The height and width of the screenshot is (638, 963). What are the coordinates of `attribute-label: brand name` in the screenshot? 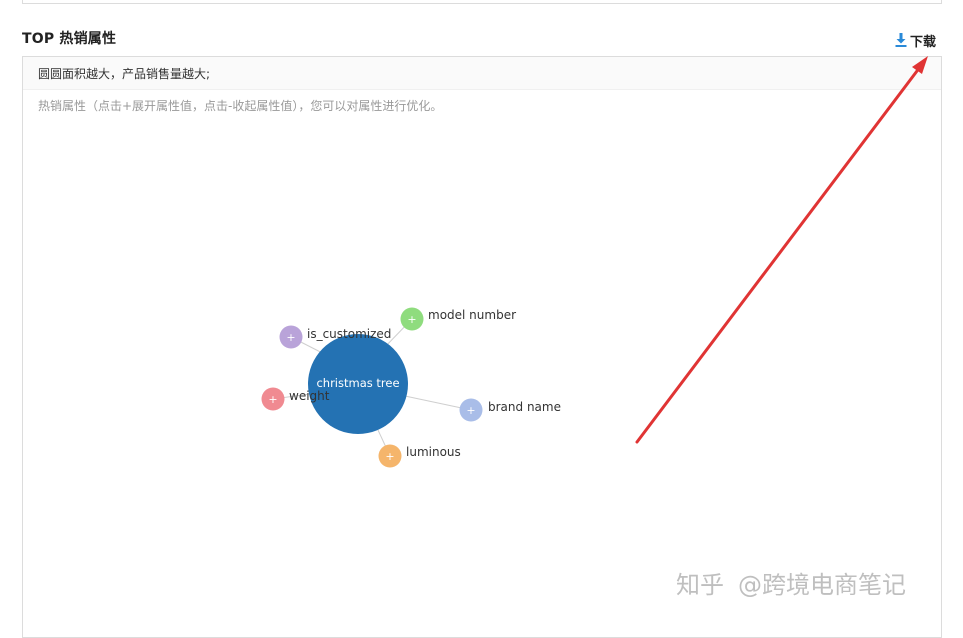 It's located at (524, 407).